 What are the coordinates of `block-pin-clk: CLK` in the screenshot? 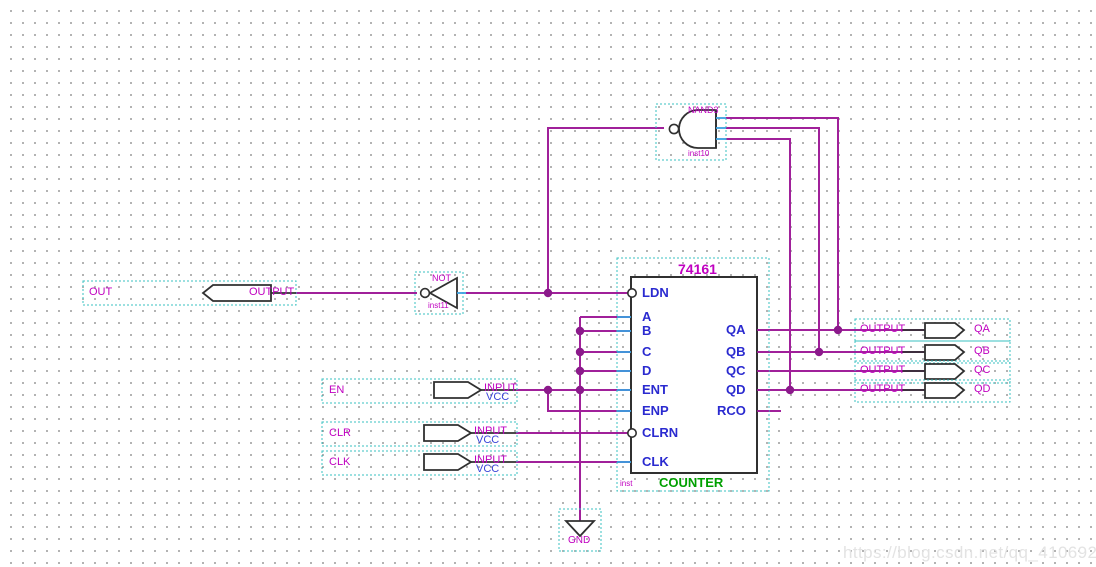 It's located at (655, 461).